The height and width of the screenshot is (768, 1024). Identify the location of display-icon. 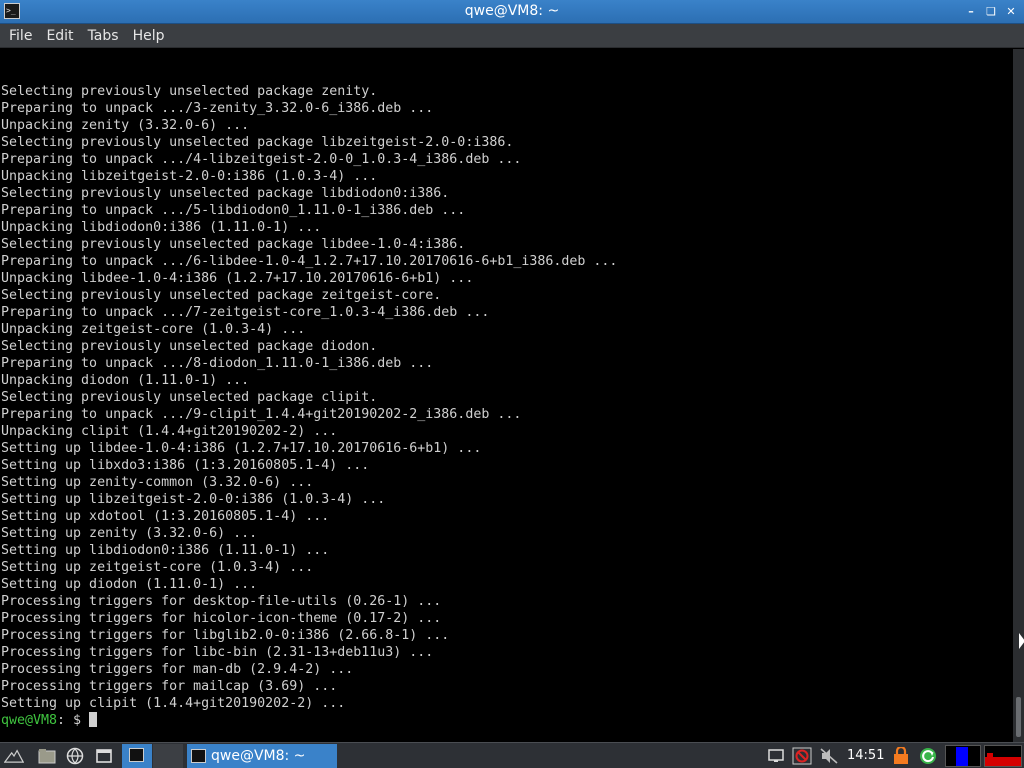
(776, 756).